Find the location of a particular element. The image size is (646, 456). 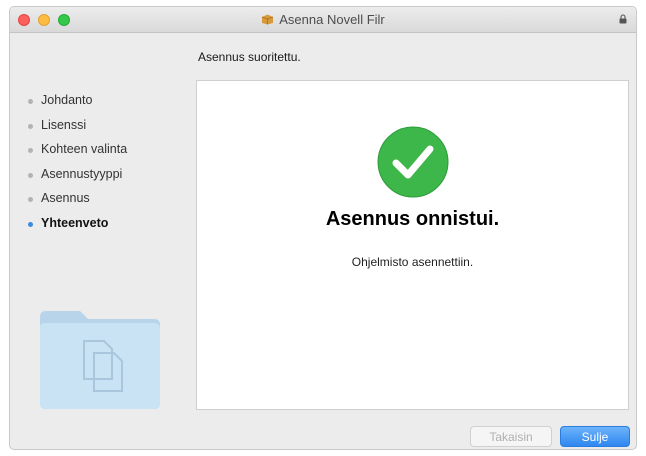

package-icon is located at coordinates (268, 19).